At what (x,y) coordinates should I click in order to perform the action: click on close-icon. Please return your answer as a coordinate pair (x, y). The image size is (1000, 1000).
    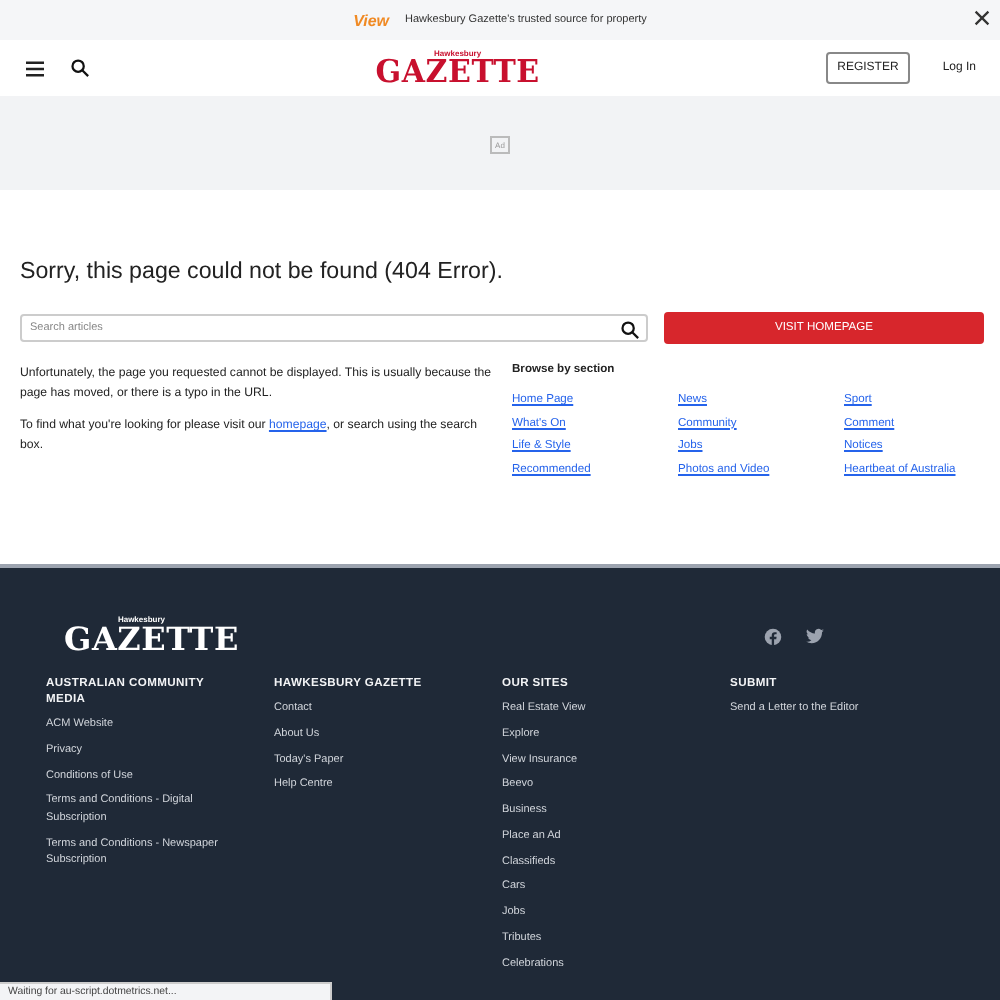
    Looking at the image, I should click on (982, 18).